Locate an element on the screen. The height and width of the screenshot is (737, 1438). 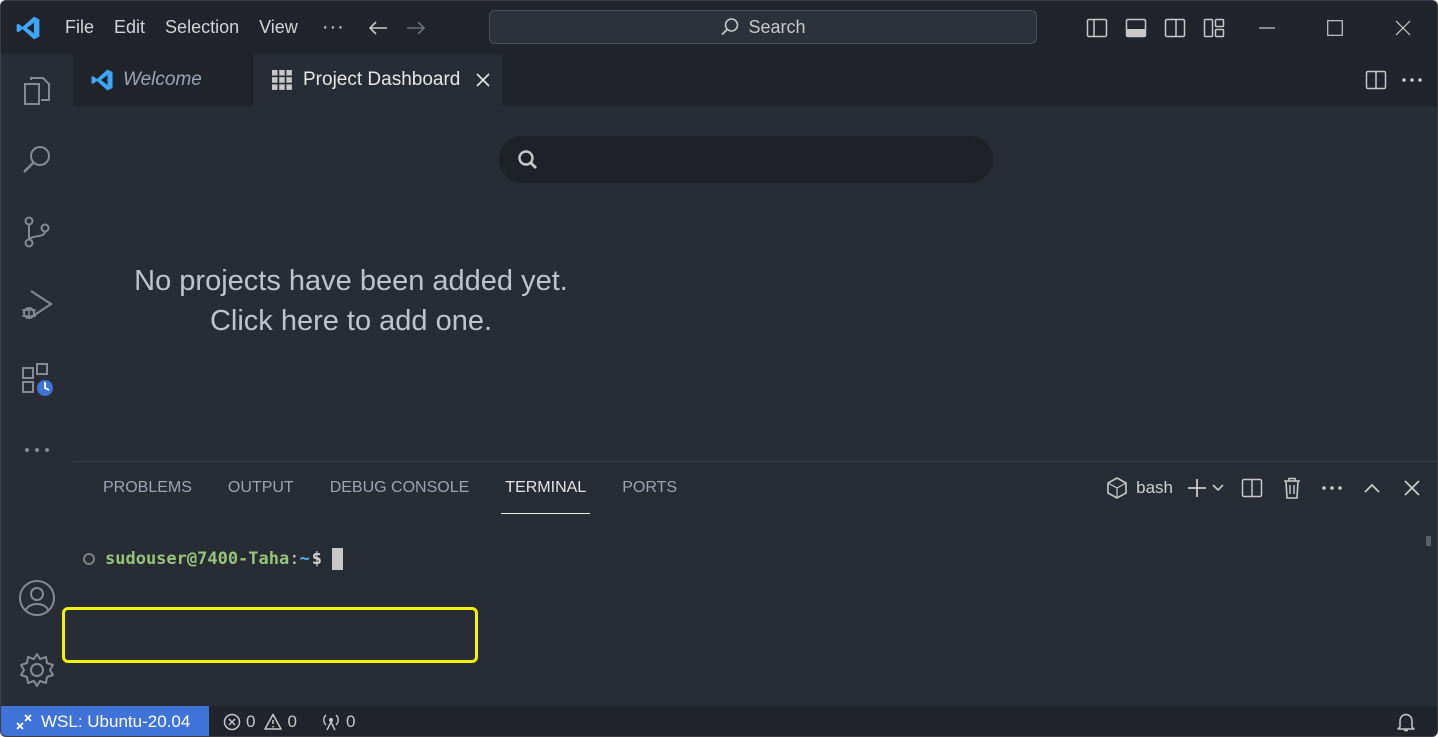
forward-arrow-icon is located at coordinates (416, 27).